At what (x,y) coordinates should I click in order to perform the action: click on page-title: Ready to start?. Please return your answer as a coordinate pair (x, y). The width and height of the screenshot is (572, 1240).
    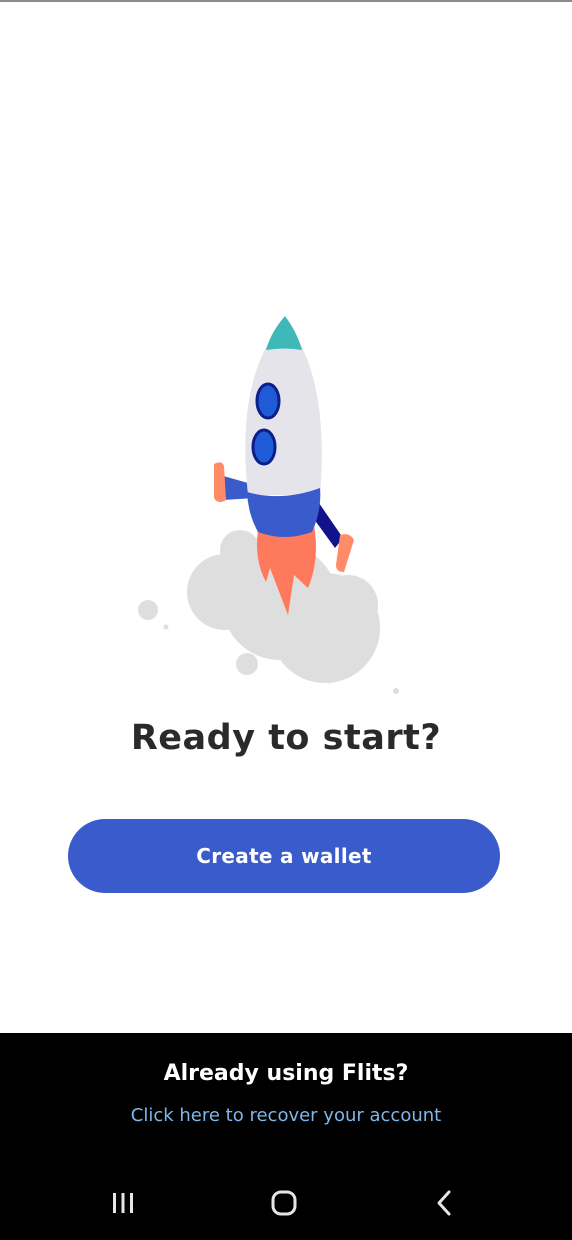
    Looking at the image, I should click on (286, 738).